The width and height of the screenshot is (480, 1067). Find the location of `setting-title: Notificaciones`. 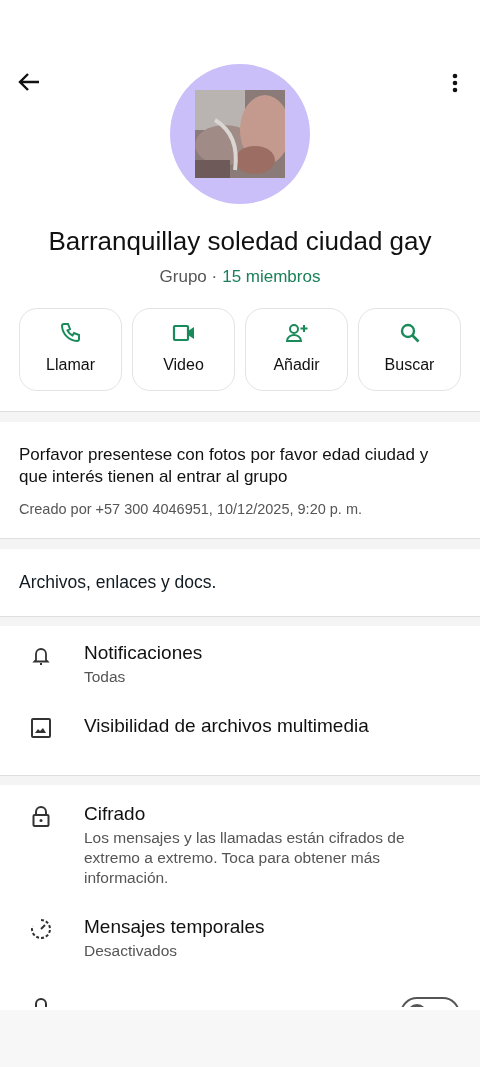

setting-title: Notificaciones is located at coordinates (143, 652).